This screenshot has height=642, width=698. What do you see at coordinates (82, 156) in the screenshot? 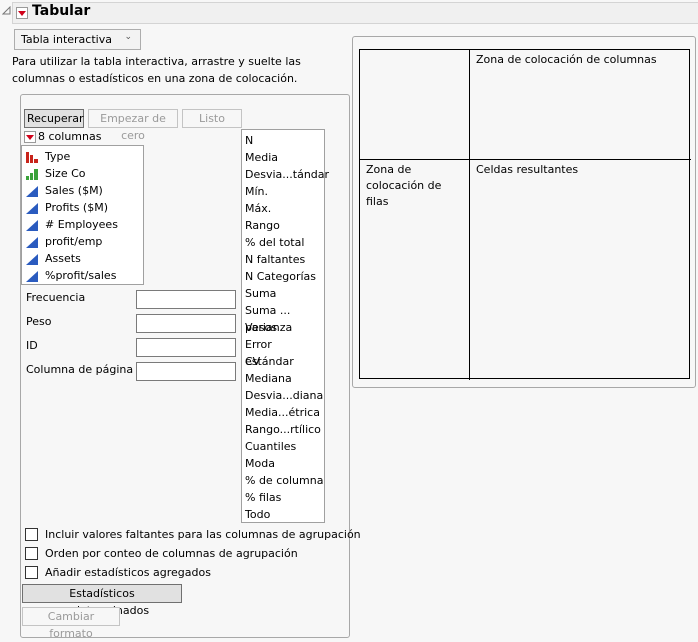
I see `column-item: Type` at bounding box center [82, 156].